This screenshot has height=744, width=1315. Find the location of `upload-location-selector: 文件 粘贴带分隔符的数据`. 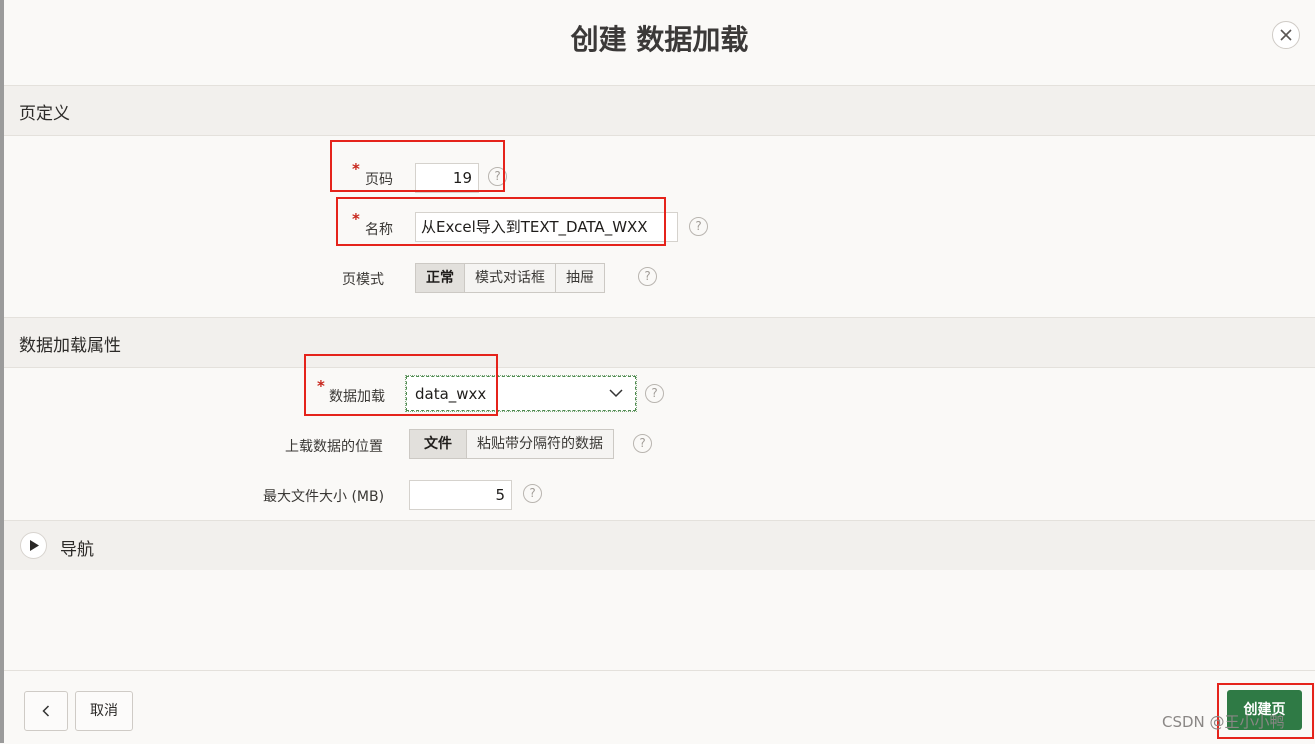

upload-location-selector: 文件 粘贴带分隔符的数据 is located at coordinates (511, 444).